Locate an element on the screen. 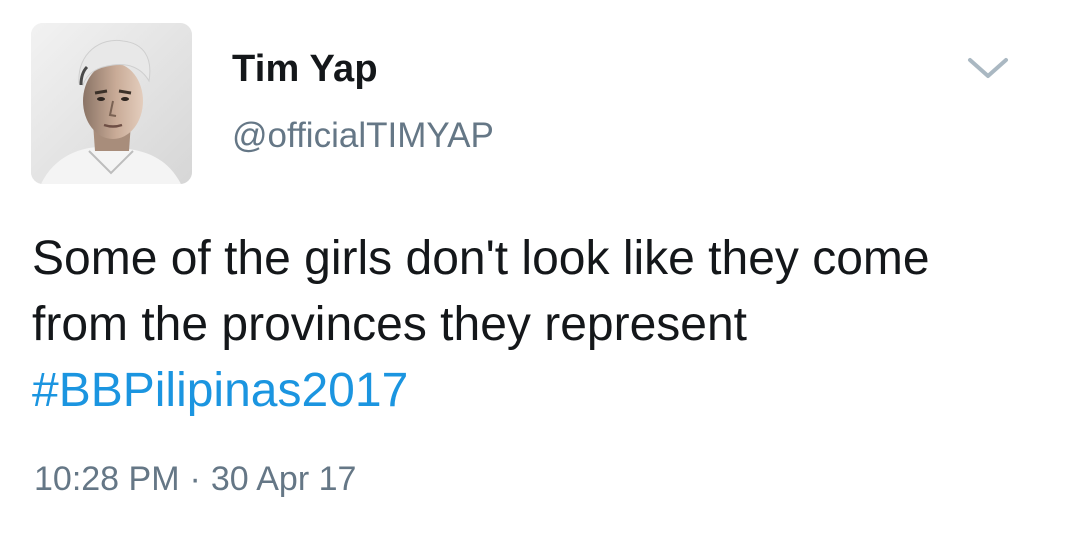  tweet-timestamp: 10:28 PM · 30 Apr 17 is located at coordinates (195, 479).